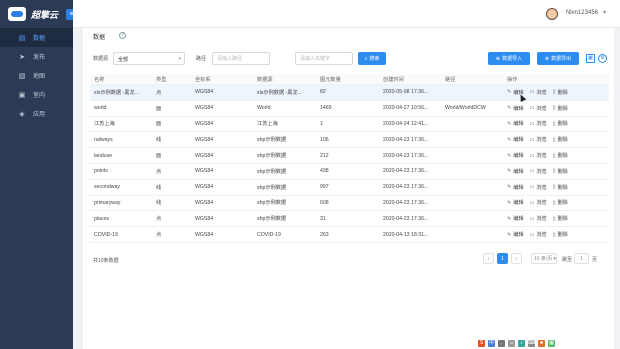 This screenshot has height=349, width=620. What do you see at coordinates (516, 258) in the screenshot?
I see `next-page-button: ›` at bounding box center [516, 258].